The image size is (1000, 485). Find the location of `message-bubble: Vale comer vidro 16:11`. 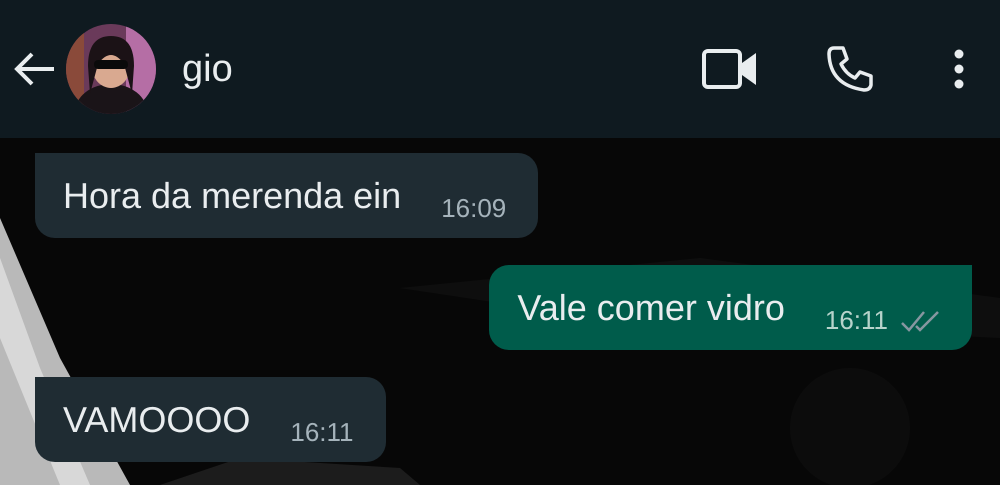

message-bubble: Vale comer vidro 16:11 is located at coordinates (730, 307).